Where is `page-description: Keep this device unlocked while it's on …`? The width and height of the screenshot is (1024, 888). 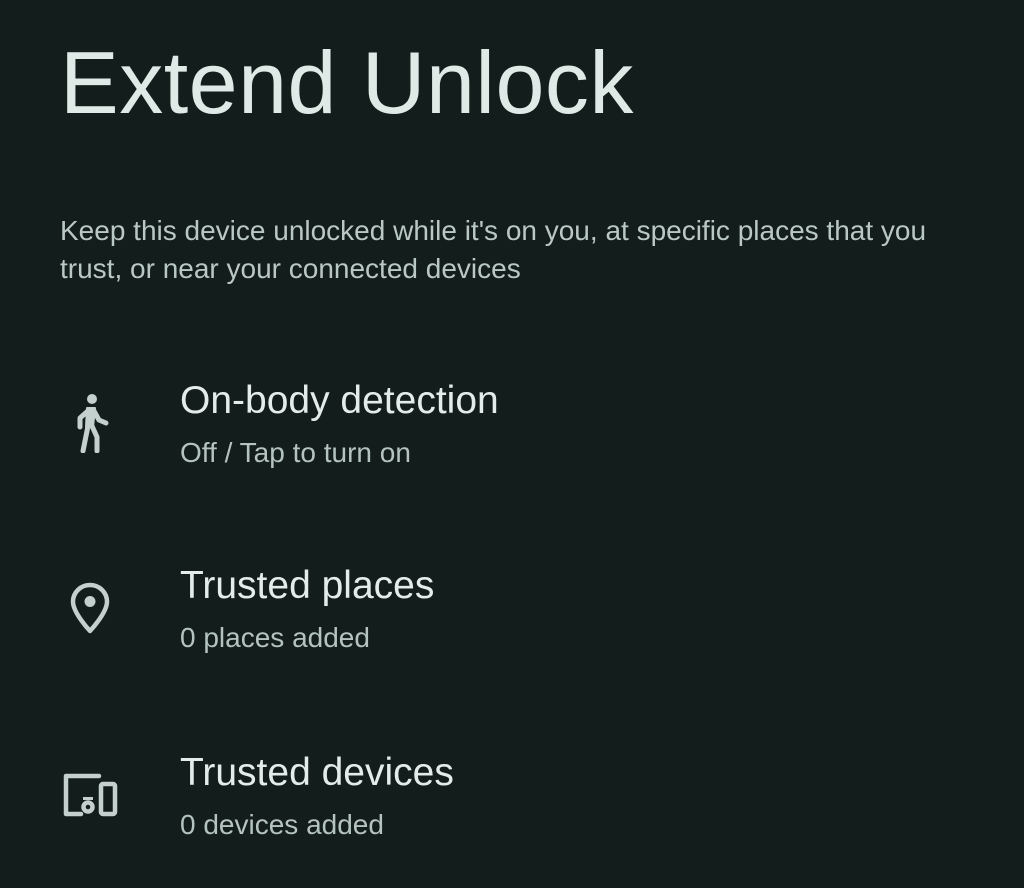
page-description: Keep this device unlocked while it's on … is located at coordinates (493, 249).